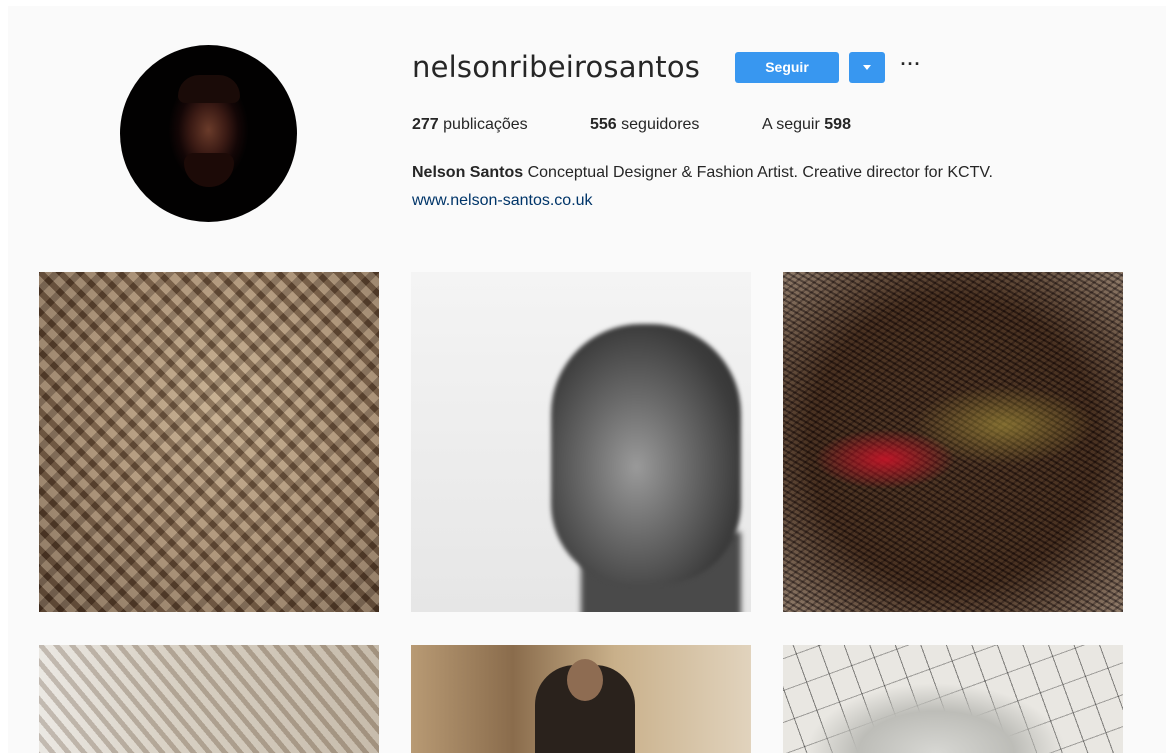  I want to click on more-options-icon: ···, so click(911, 67).